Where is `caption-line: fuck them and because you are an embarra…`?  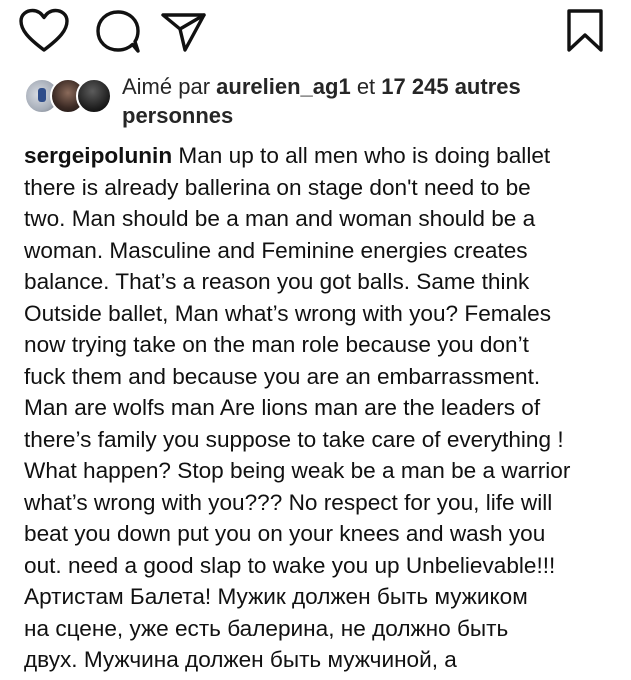 caption-line: fuck them and because you are an embarra… is located at coordinates (282, 376).